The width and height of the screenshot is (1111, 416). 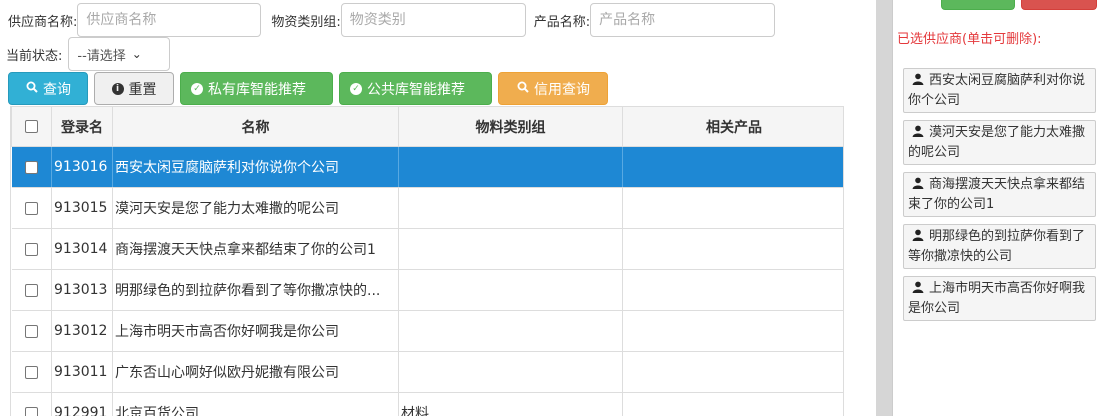 What do you see at coordinates (969, 39) in the screenshot?
I see `selected-suppliers-title: 已选供应商(单击可删除):` at bounding box center [969, 39].